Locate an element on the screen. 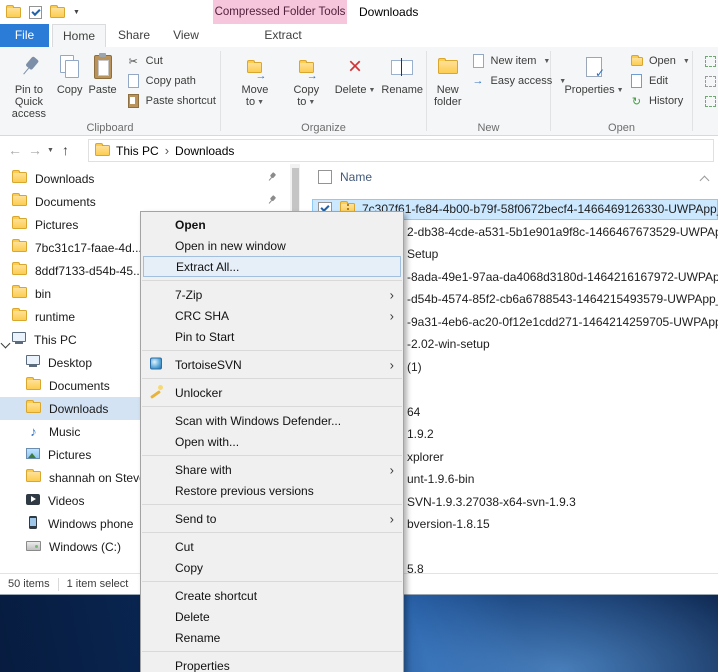 This screenshot has width=718, height=672. menu-item-label: Open is located at coordinates (190, 224).